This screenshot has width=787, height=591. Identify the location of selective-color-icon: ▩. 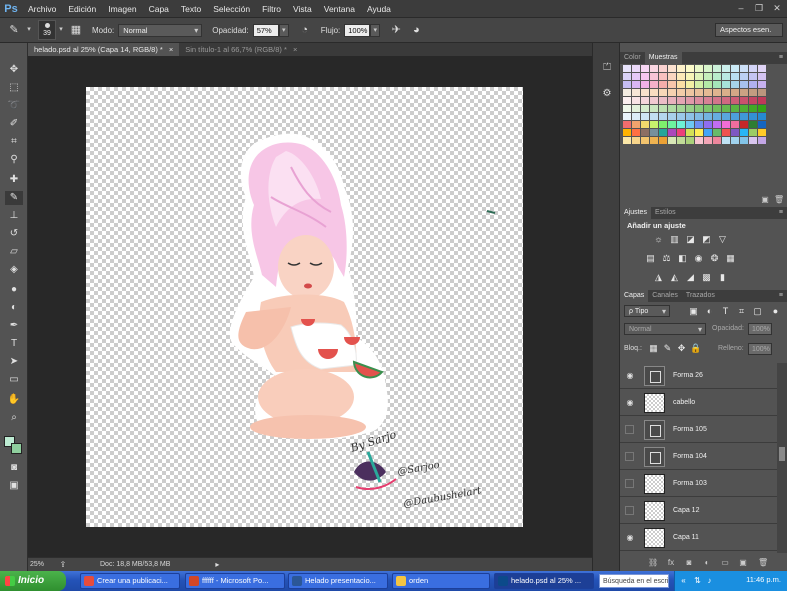
(706, 277).